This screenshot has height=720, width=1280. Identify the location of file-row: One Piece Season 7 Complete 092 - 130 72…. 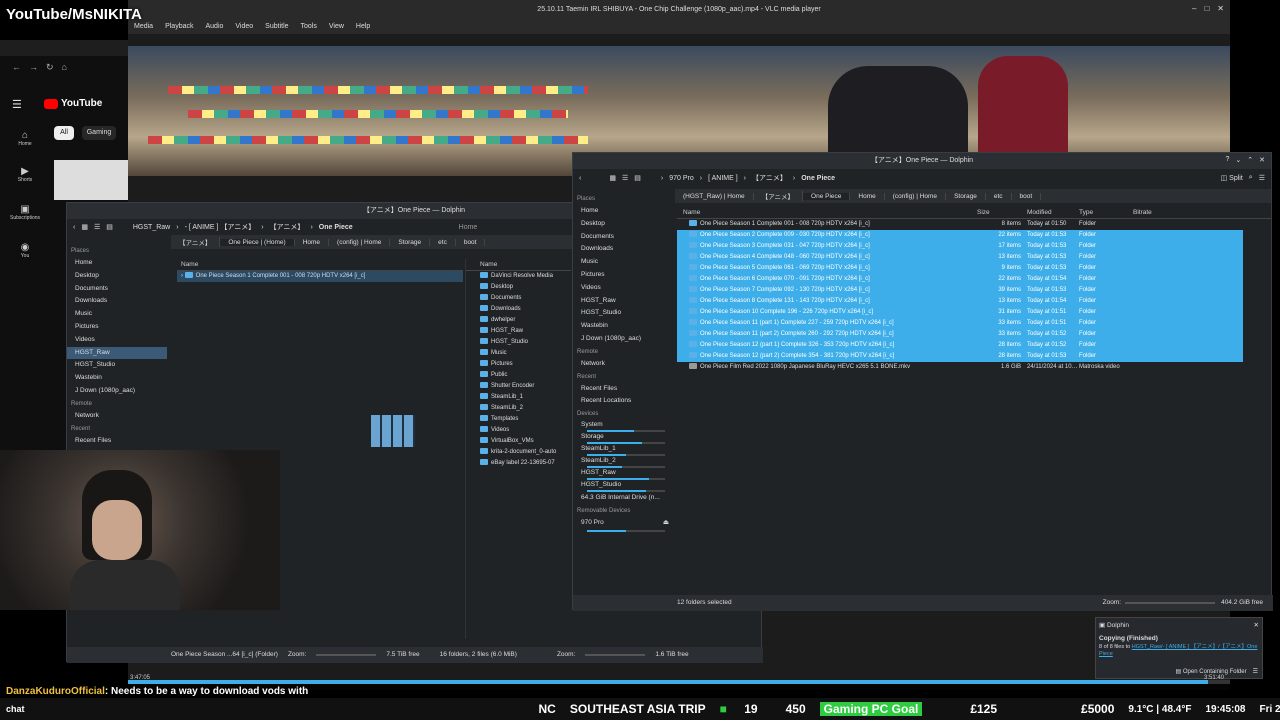
(960, 290).